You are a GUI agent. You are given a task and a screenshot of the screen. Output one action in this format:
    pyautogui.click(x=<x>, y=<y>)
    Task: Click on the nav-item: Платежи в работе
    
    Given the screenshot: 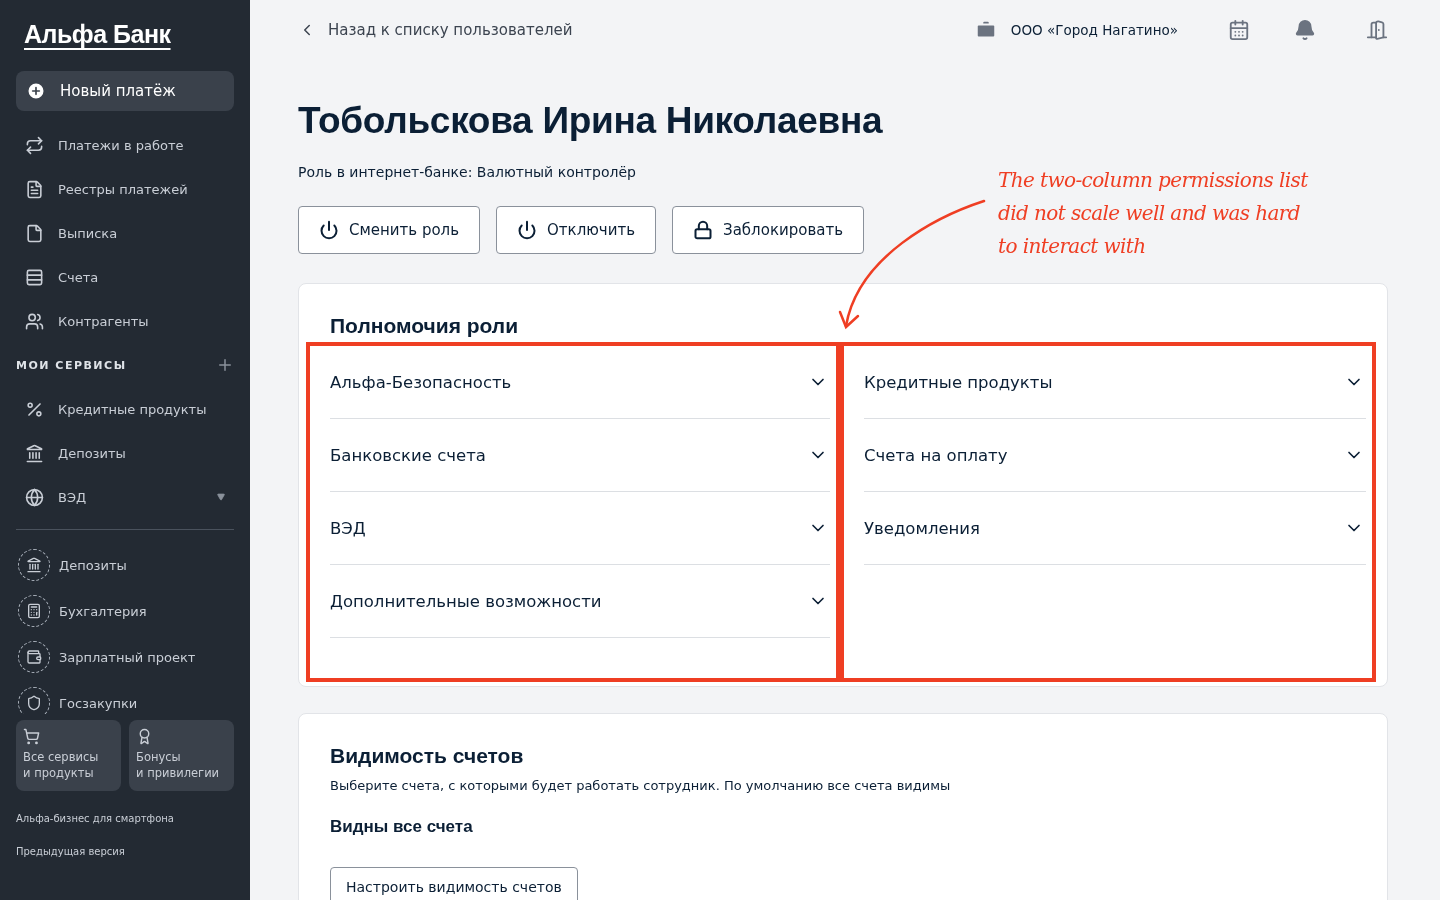 What is the action you would take?
    pyautogui.click(x=125, y=145)
    